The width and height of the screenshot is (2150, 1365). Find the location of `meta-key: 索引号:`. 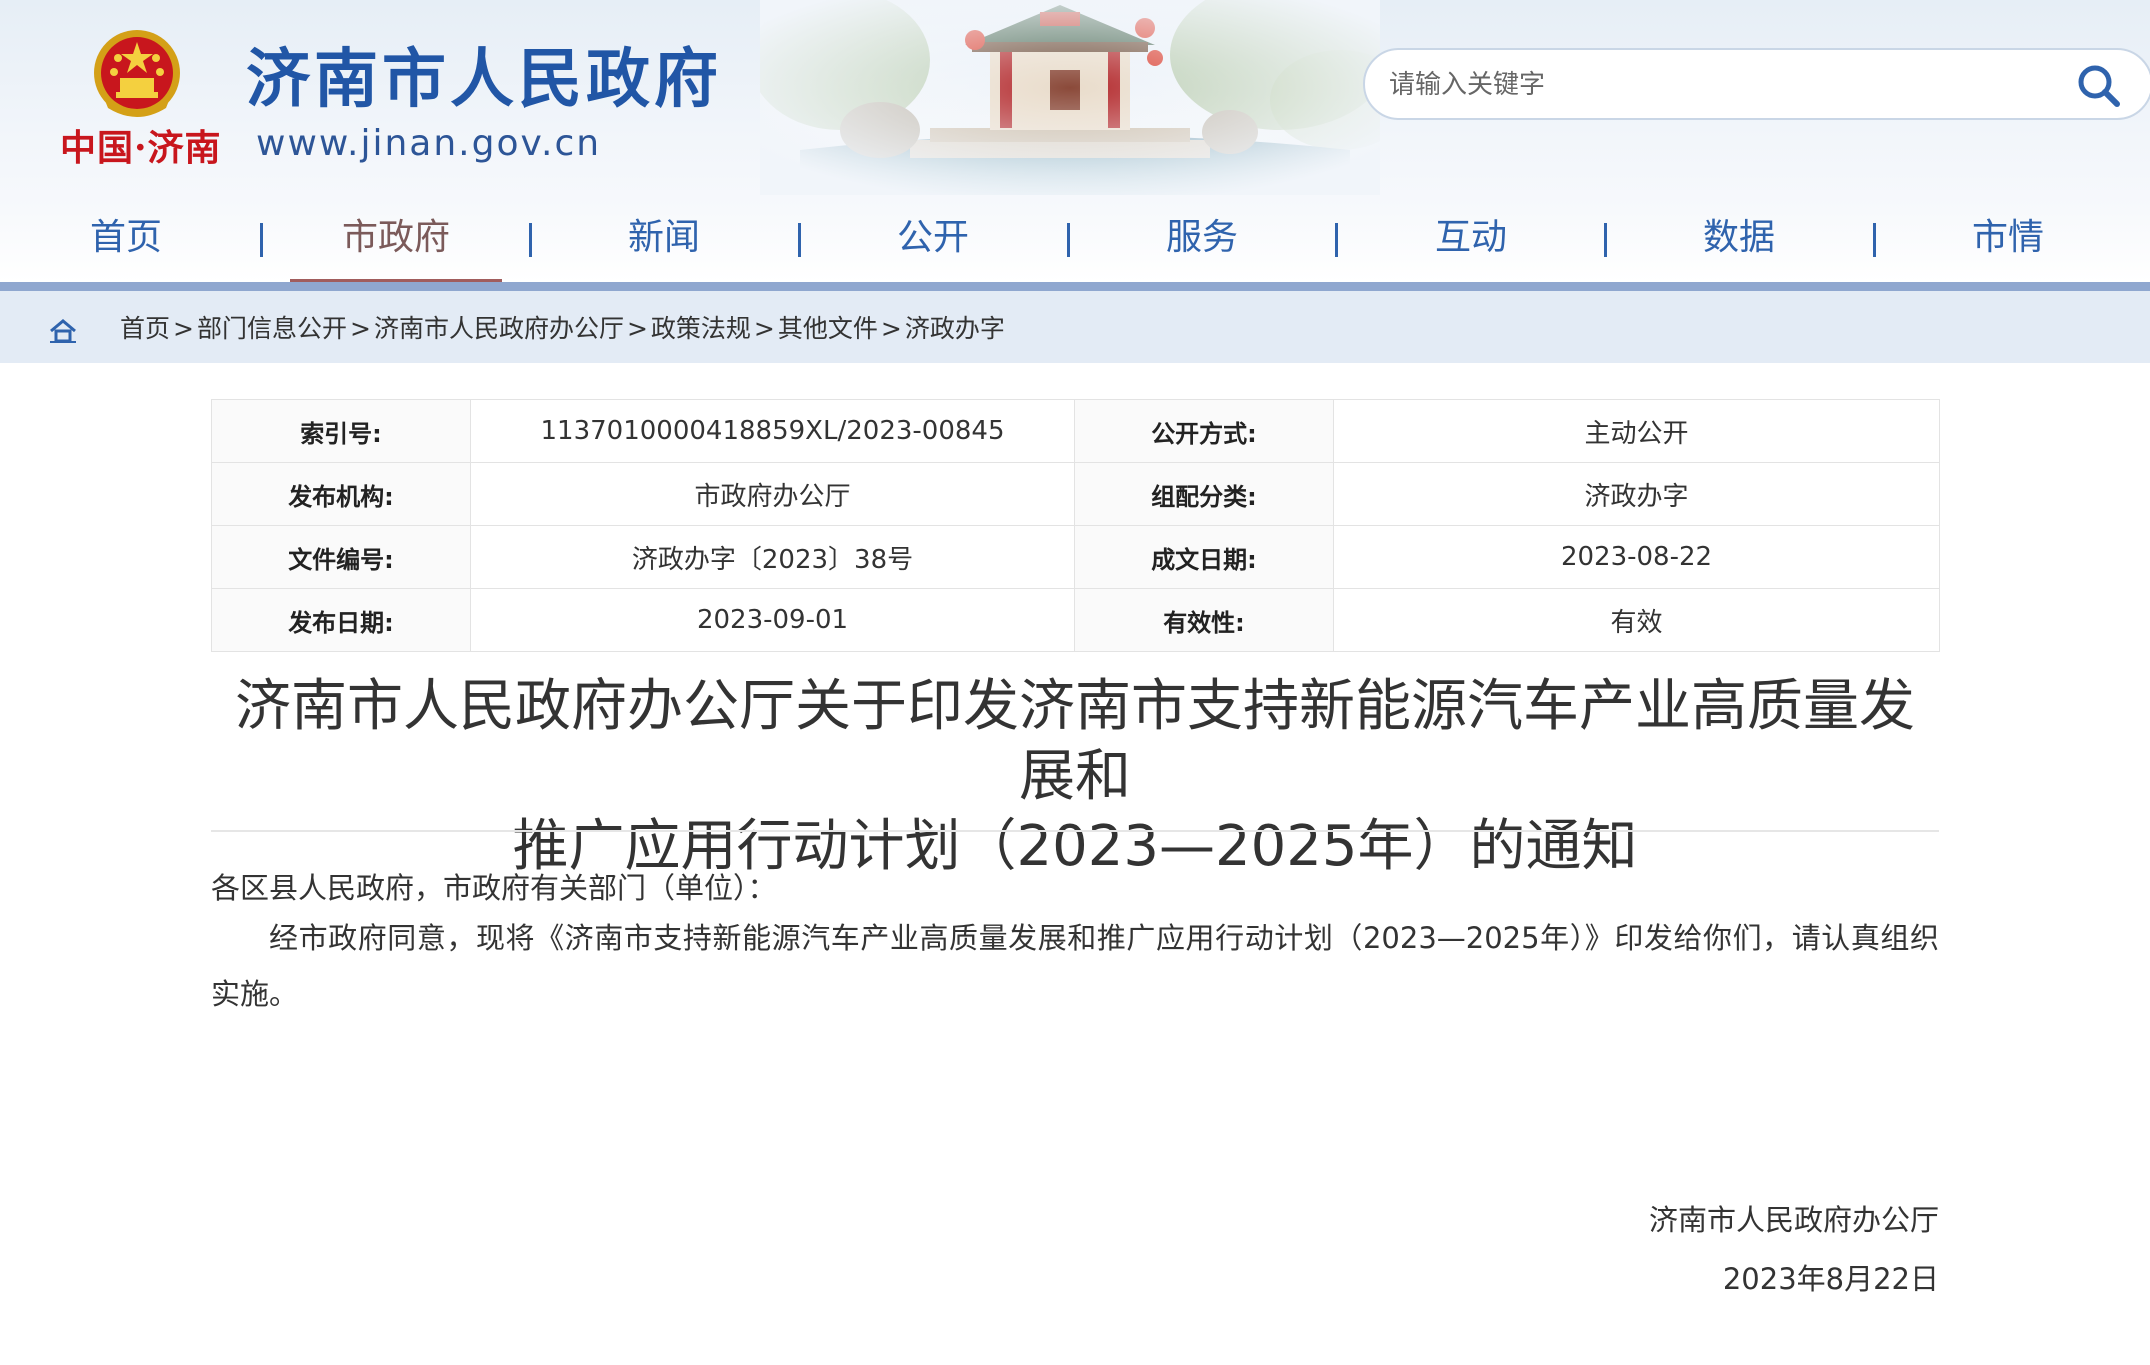

meta-key: 索引号: is located at coordinates (341, 431).